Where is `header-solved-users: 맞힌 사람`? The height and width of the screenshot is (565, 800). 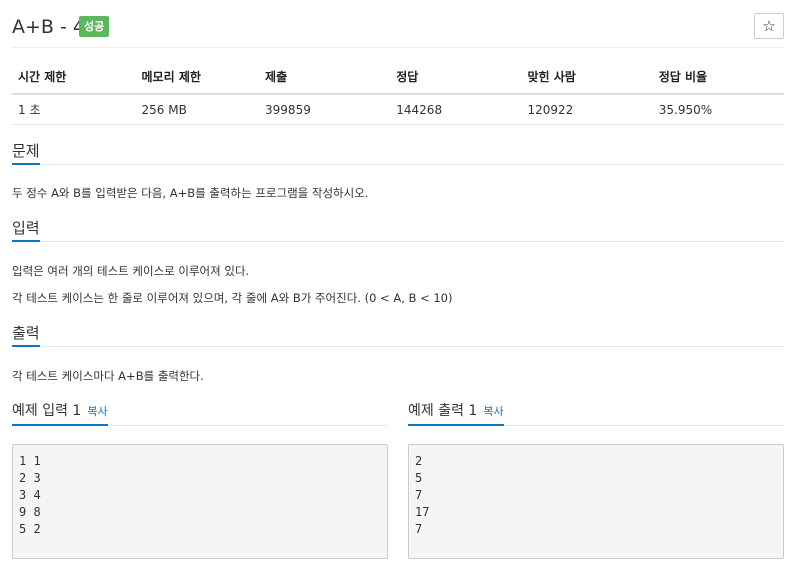
header-solved-users: 맞힌 사람 is located at coordinates (587, 78).